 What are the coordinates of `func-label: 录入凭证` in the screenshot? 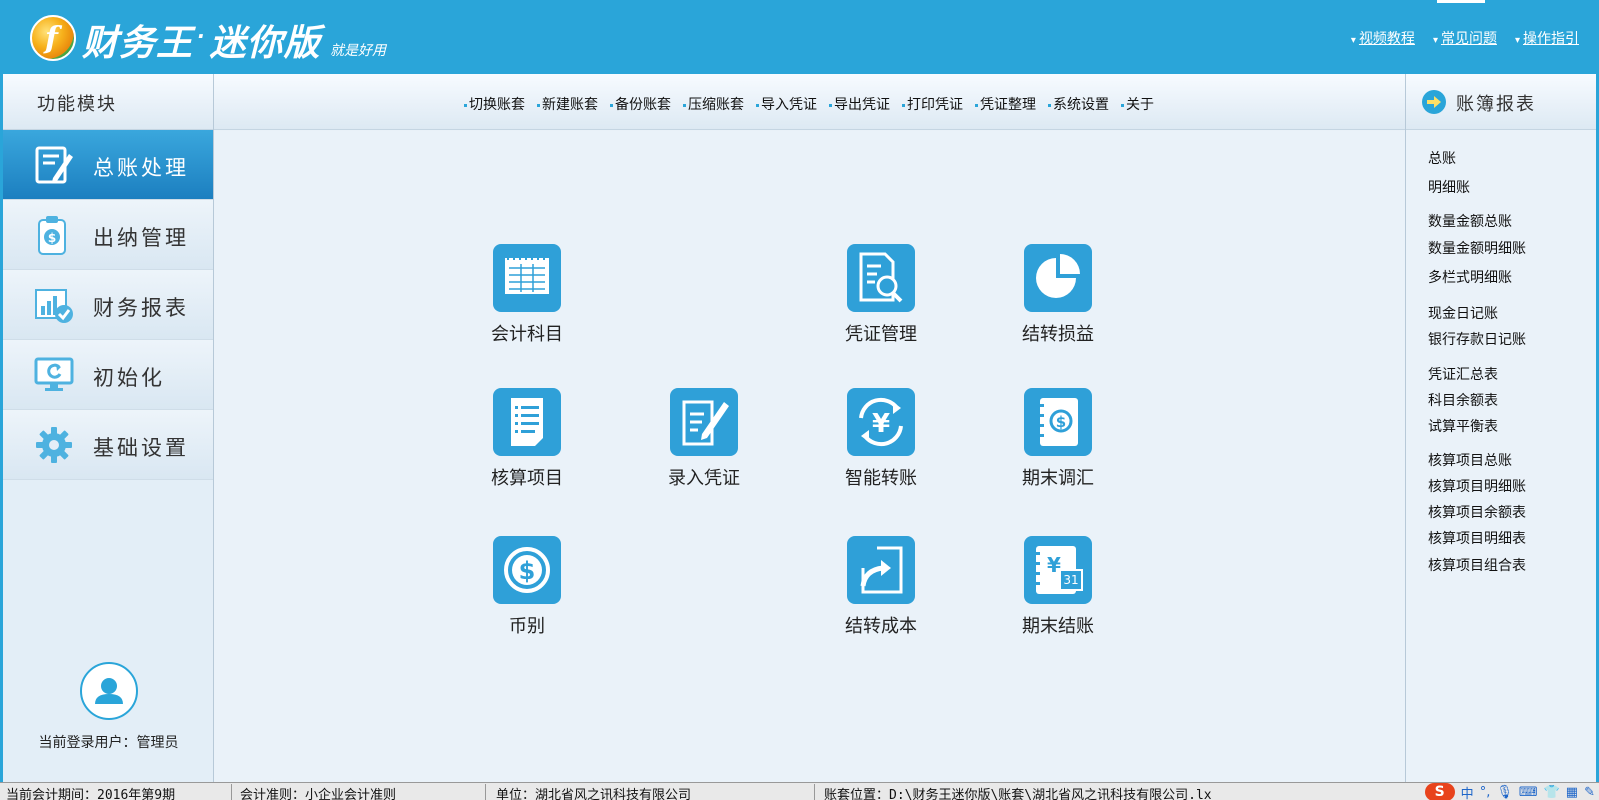 It's located at (704, 478).